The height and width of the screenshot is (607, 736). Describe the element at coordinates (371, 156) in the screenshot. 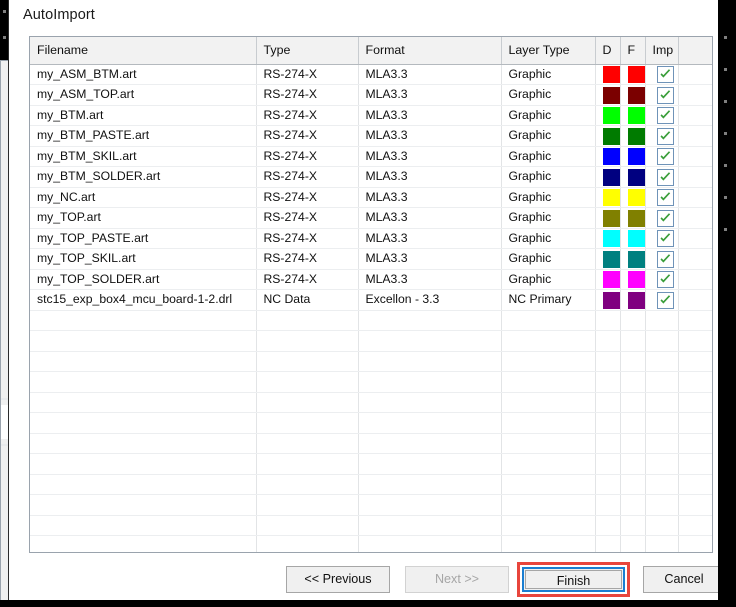

I see `table-row: my_BTM_SKIL.art RS-274-X MLA3.3 Graphic` at that location.